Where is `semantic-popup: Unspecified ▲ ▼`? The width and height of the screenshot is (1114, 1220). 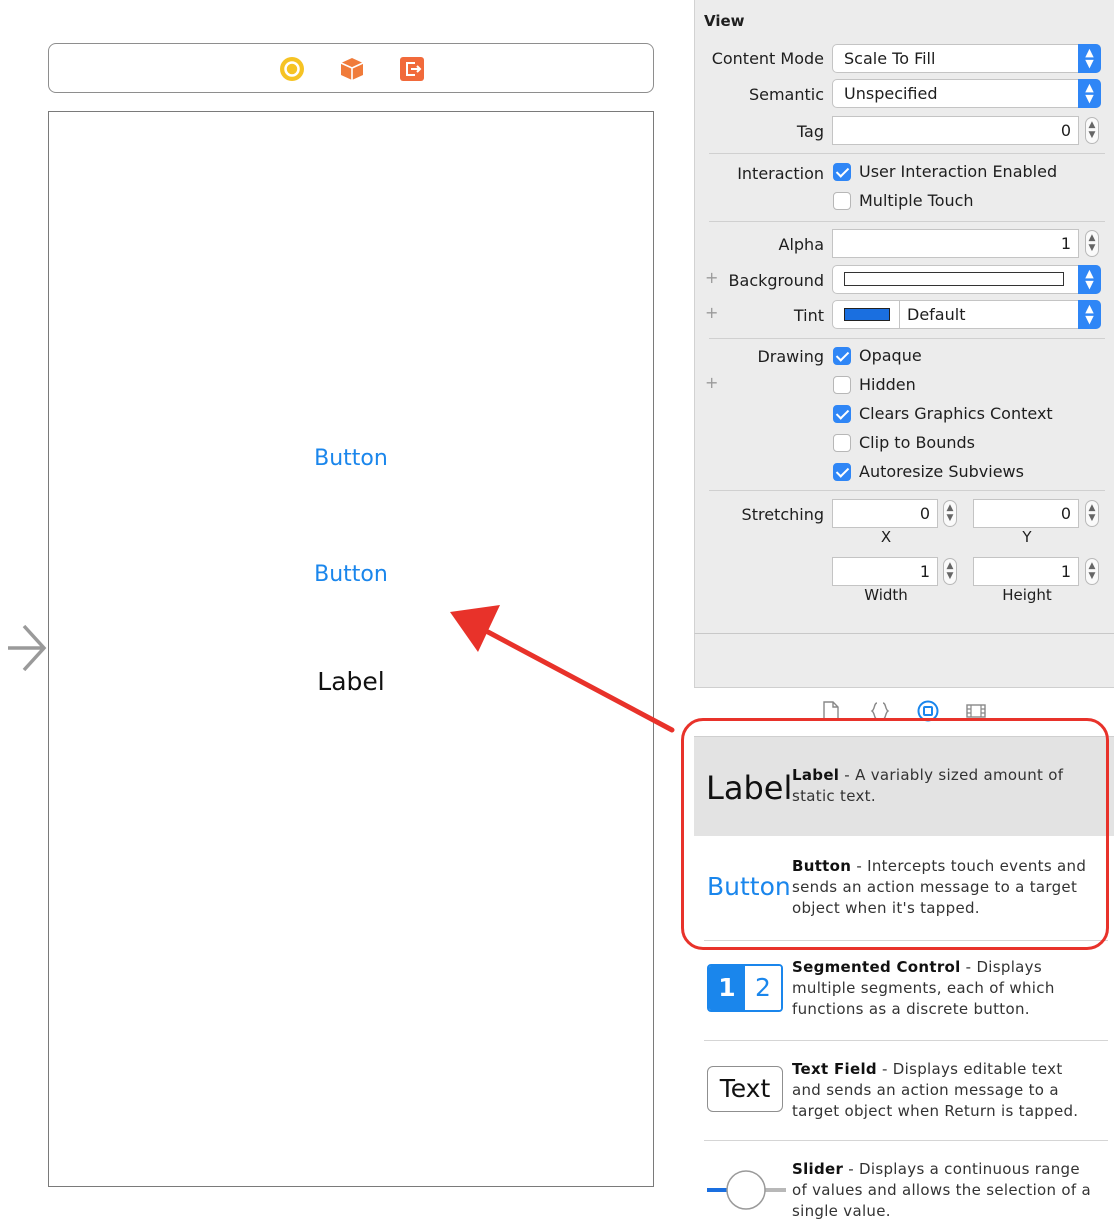
semantic-popup: Unspecified ▲ ▼ is located at coordinates (966, 93).